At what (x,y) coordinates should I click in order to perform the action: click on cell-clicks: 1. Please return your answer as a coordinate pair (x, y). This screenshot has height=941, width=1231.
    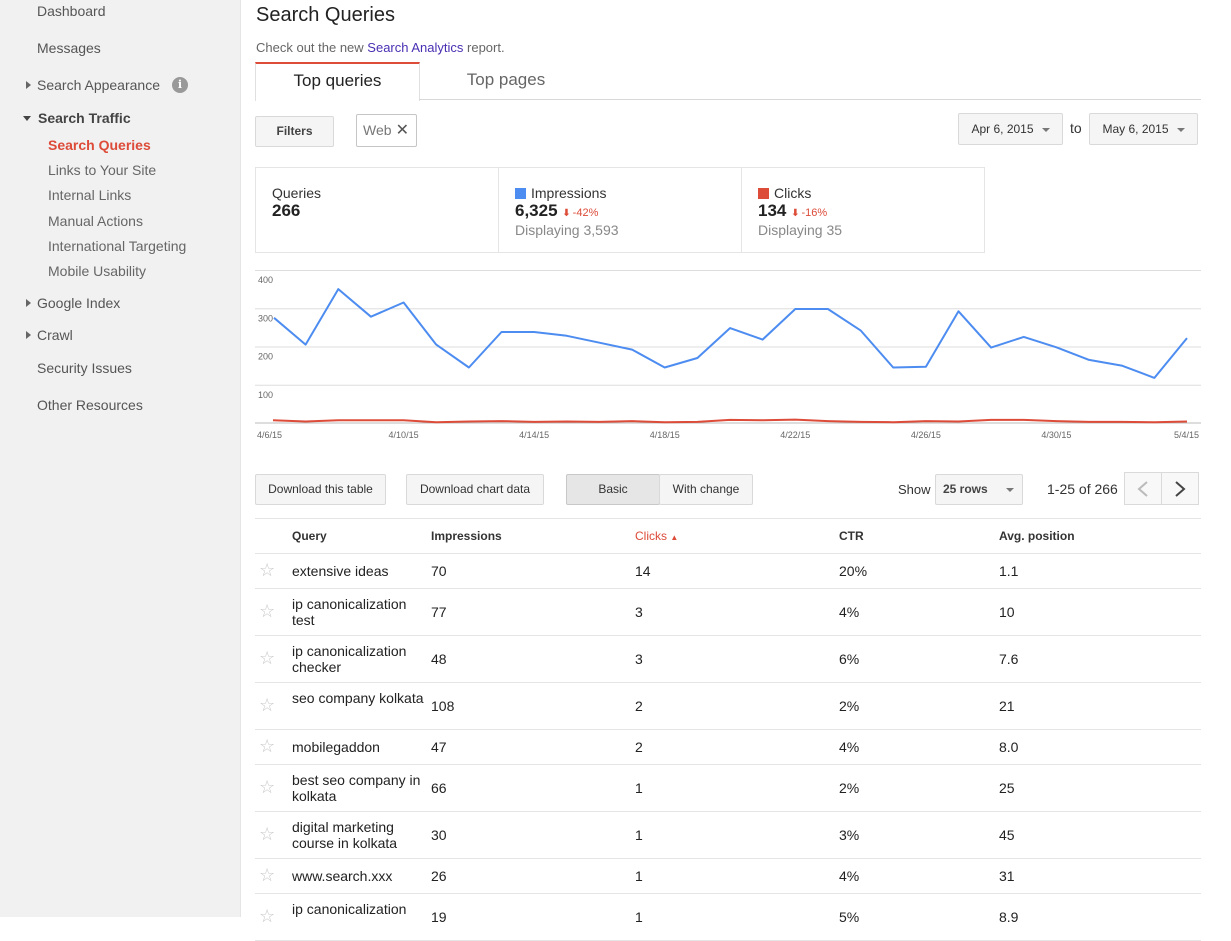
    Looking at the image, I should click on (639, 787).